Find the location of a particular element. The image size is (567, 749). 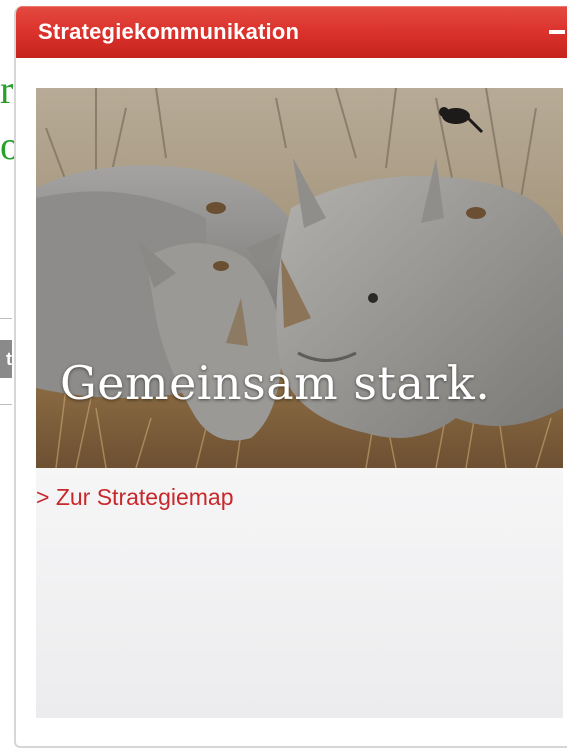

background-button-fragment: t is located at coordinates (6, 359).